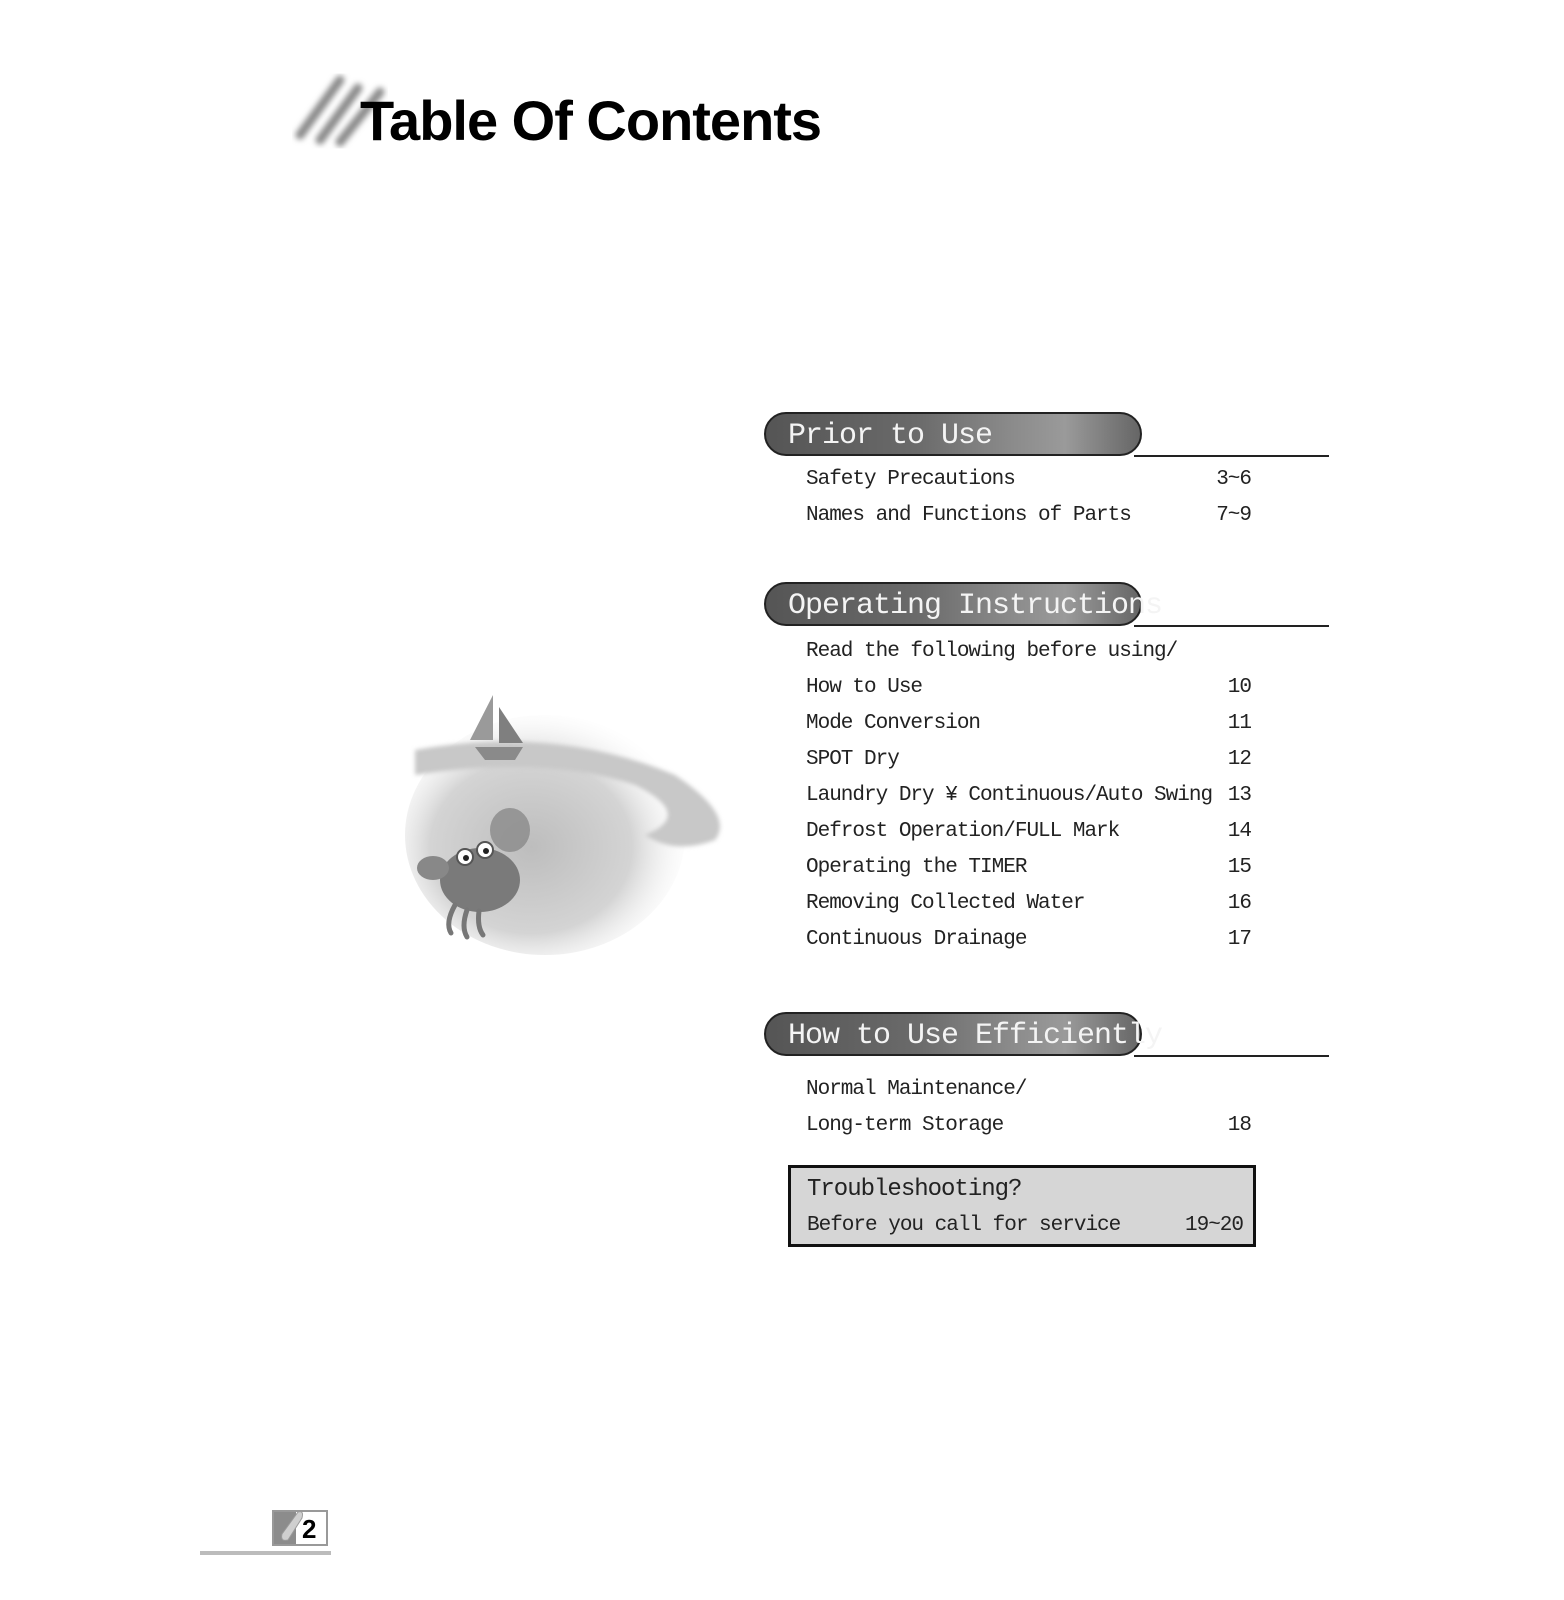  Describe the element at coordinates (975, 1036) in the screenshot. I see `section-title: How to Use Efficiently` at that location.